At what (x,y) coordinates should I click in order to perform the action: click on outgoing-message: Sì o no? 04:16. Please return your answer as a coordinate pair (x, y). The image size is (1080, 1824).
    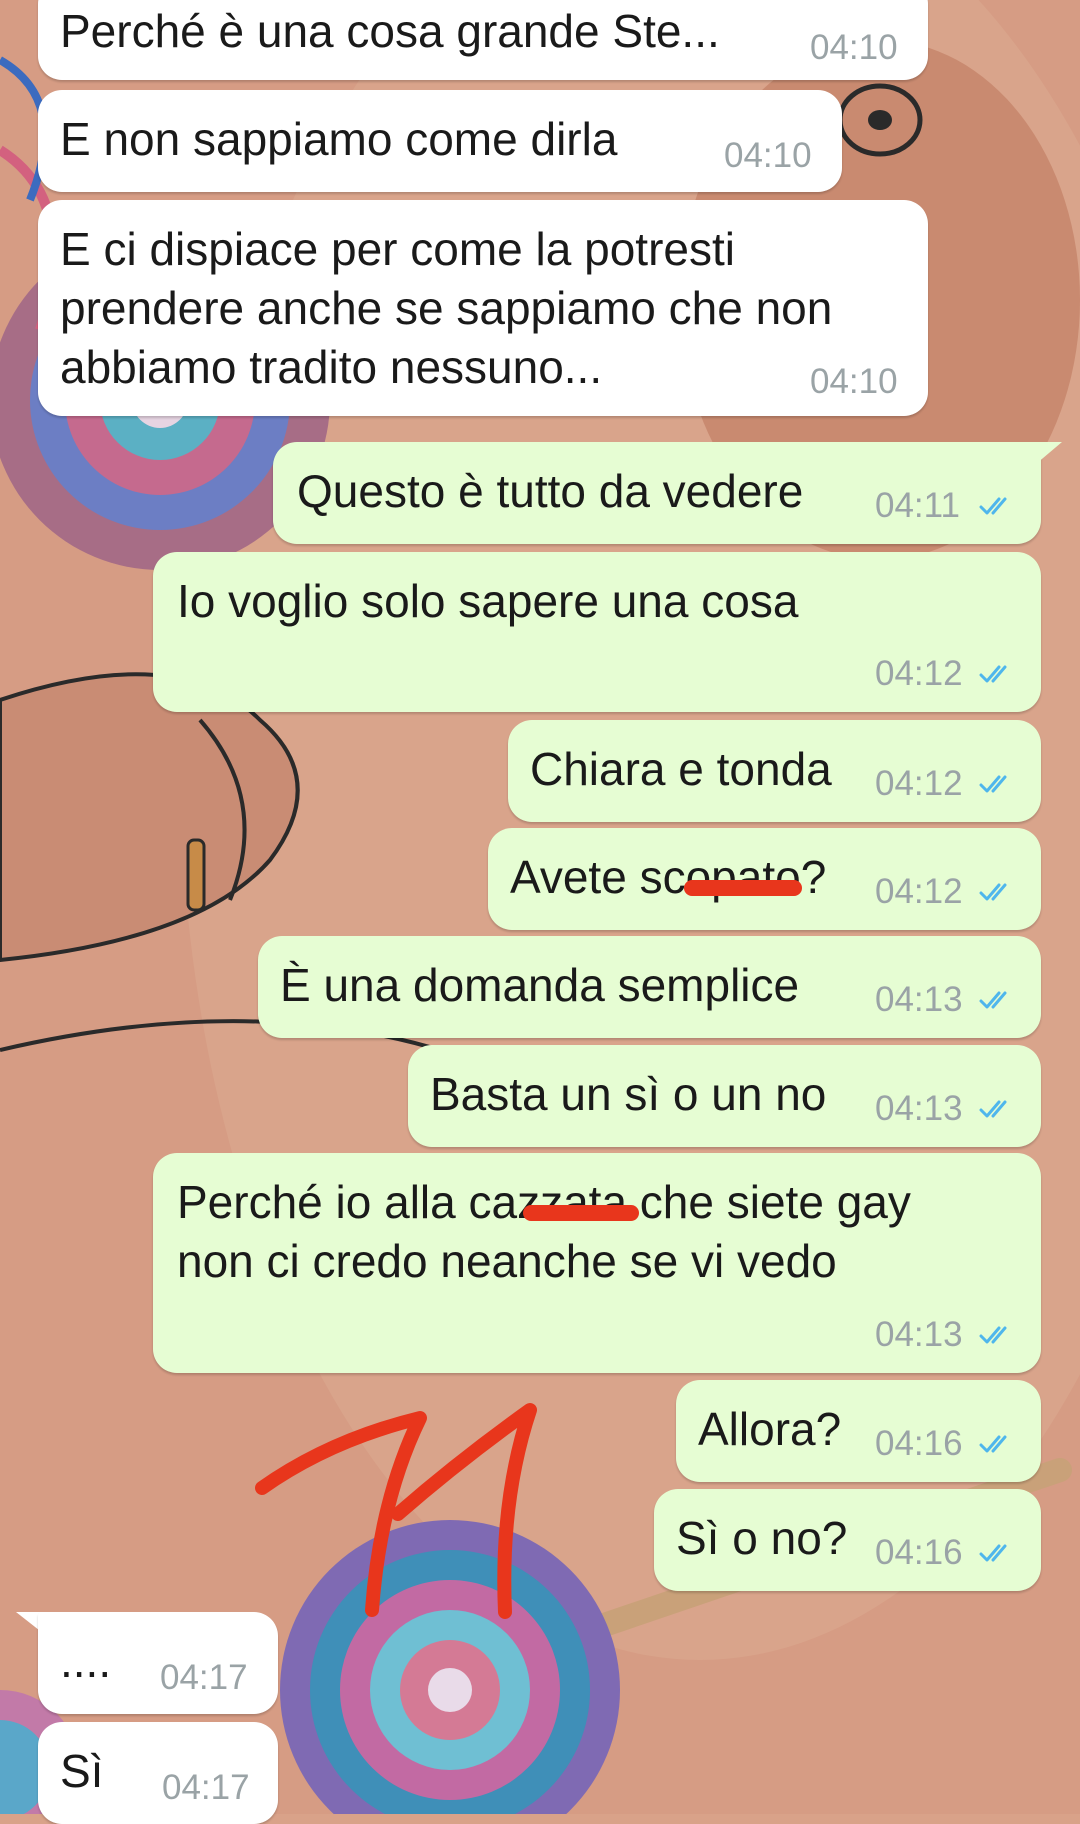
    Looking at the image, I should click on (847, 1540).